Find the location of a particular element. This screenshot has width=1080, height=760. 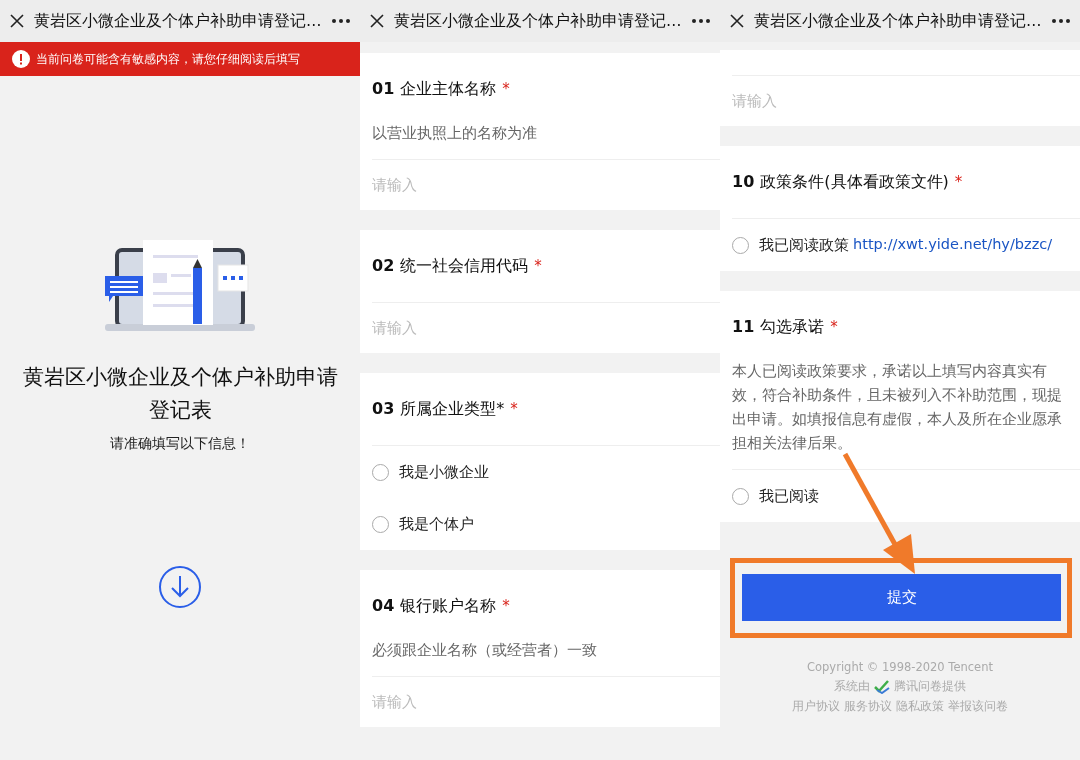

warning-text: 当前问卷可能含有敏感内容，请您仔细阅读后填写 is located at coordinates (168, 59).